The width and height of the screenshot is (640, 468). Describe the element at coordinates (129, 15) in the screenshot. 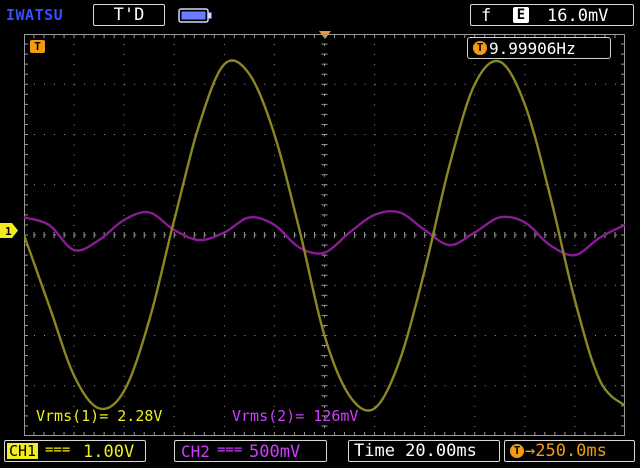

I see `run-status: T'D` at that location.